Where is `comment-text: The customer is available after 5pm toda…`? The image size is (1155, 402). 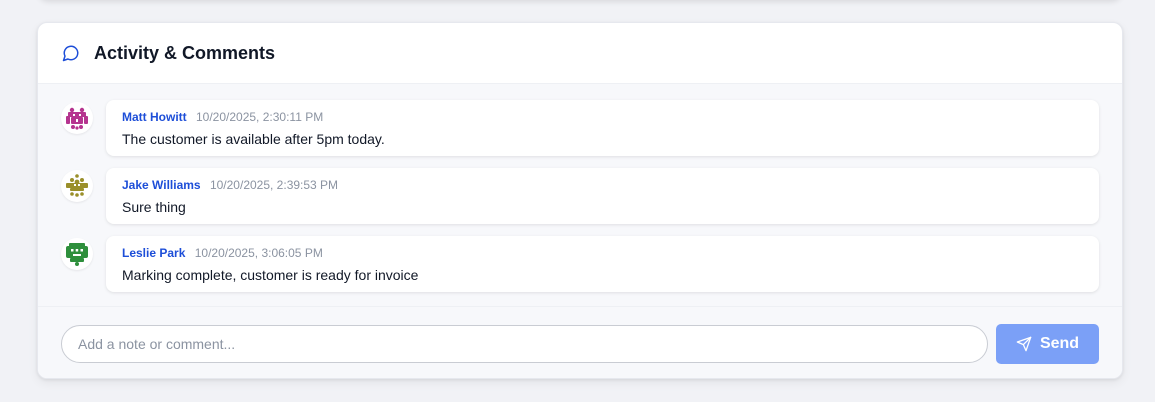
comment-text: The customer is available after 5pm toda… is located at coordinates (253, 139).